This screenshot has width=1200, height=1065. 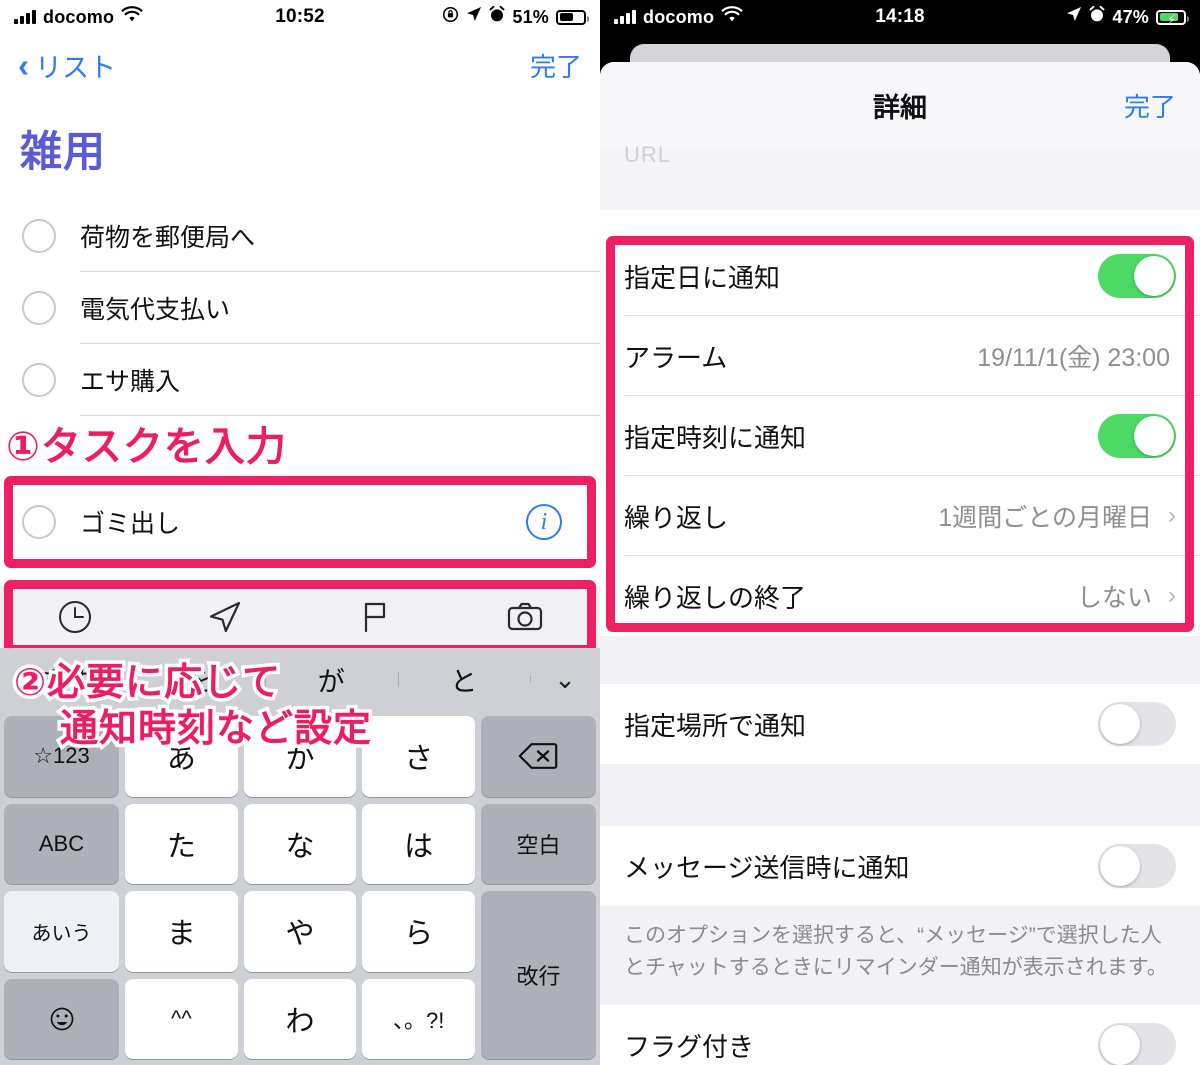 What do you see at coordinates (300, 522) in the screenshot?
I see `highlight-box-new-task` at bounding box center [300, 522].